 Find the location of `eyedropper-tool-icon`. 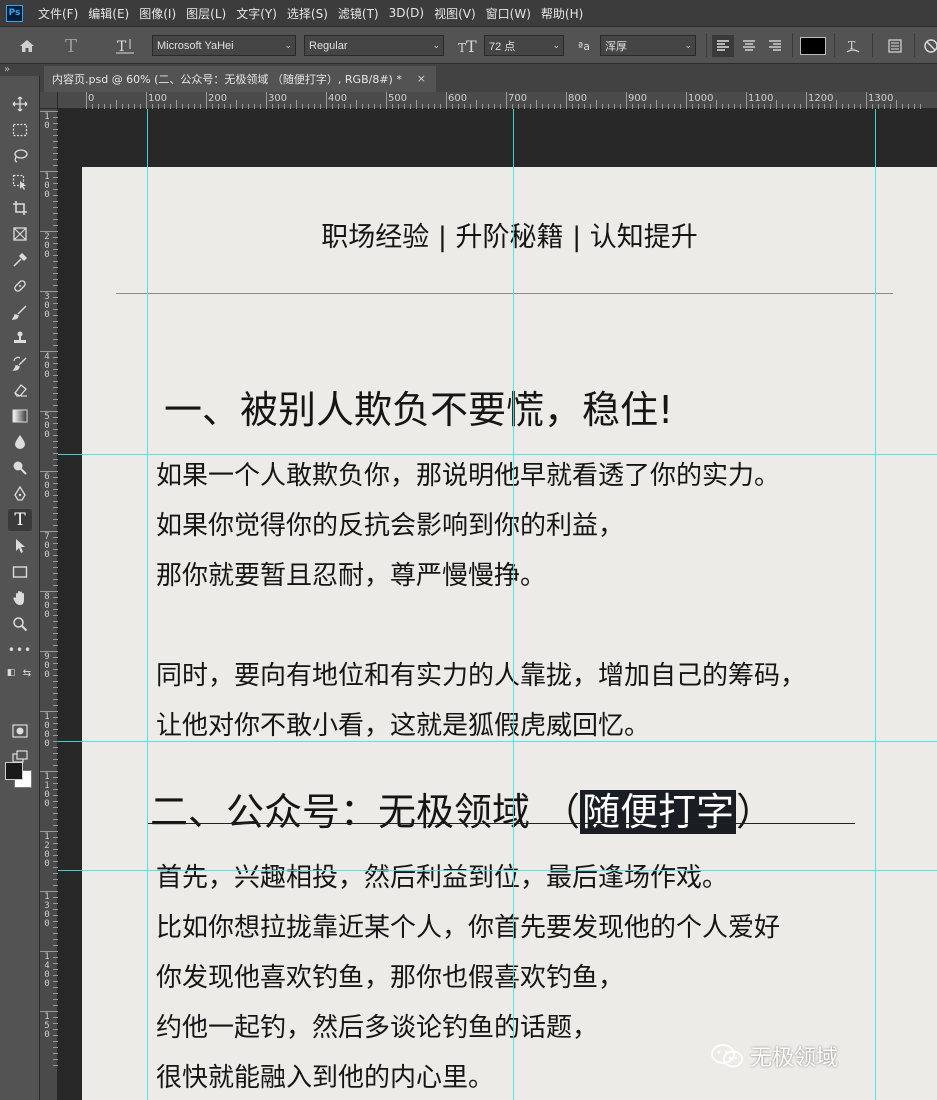

eyedropper-tool-icon is located at coordinates (20, 260).